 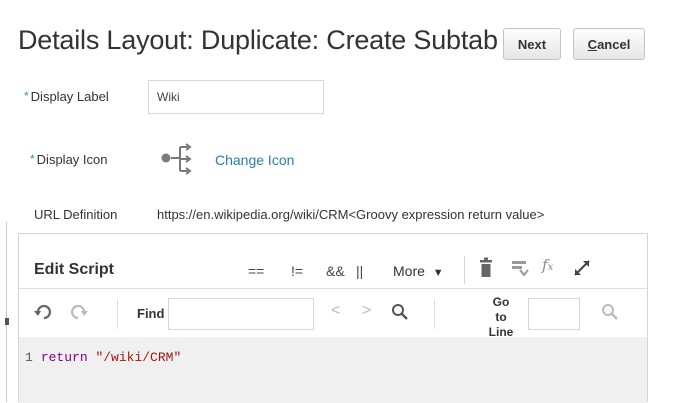 What do you see at coordinates (151, 313) in the screenshot?
I see `find-label: Find` at bounding box center [151, 313].